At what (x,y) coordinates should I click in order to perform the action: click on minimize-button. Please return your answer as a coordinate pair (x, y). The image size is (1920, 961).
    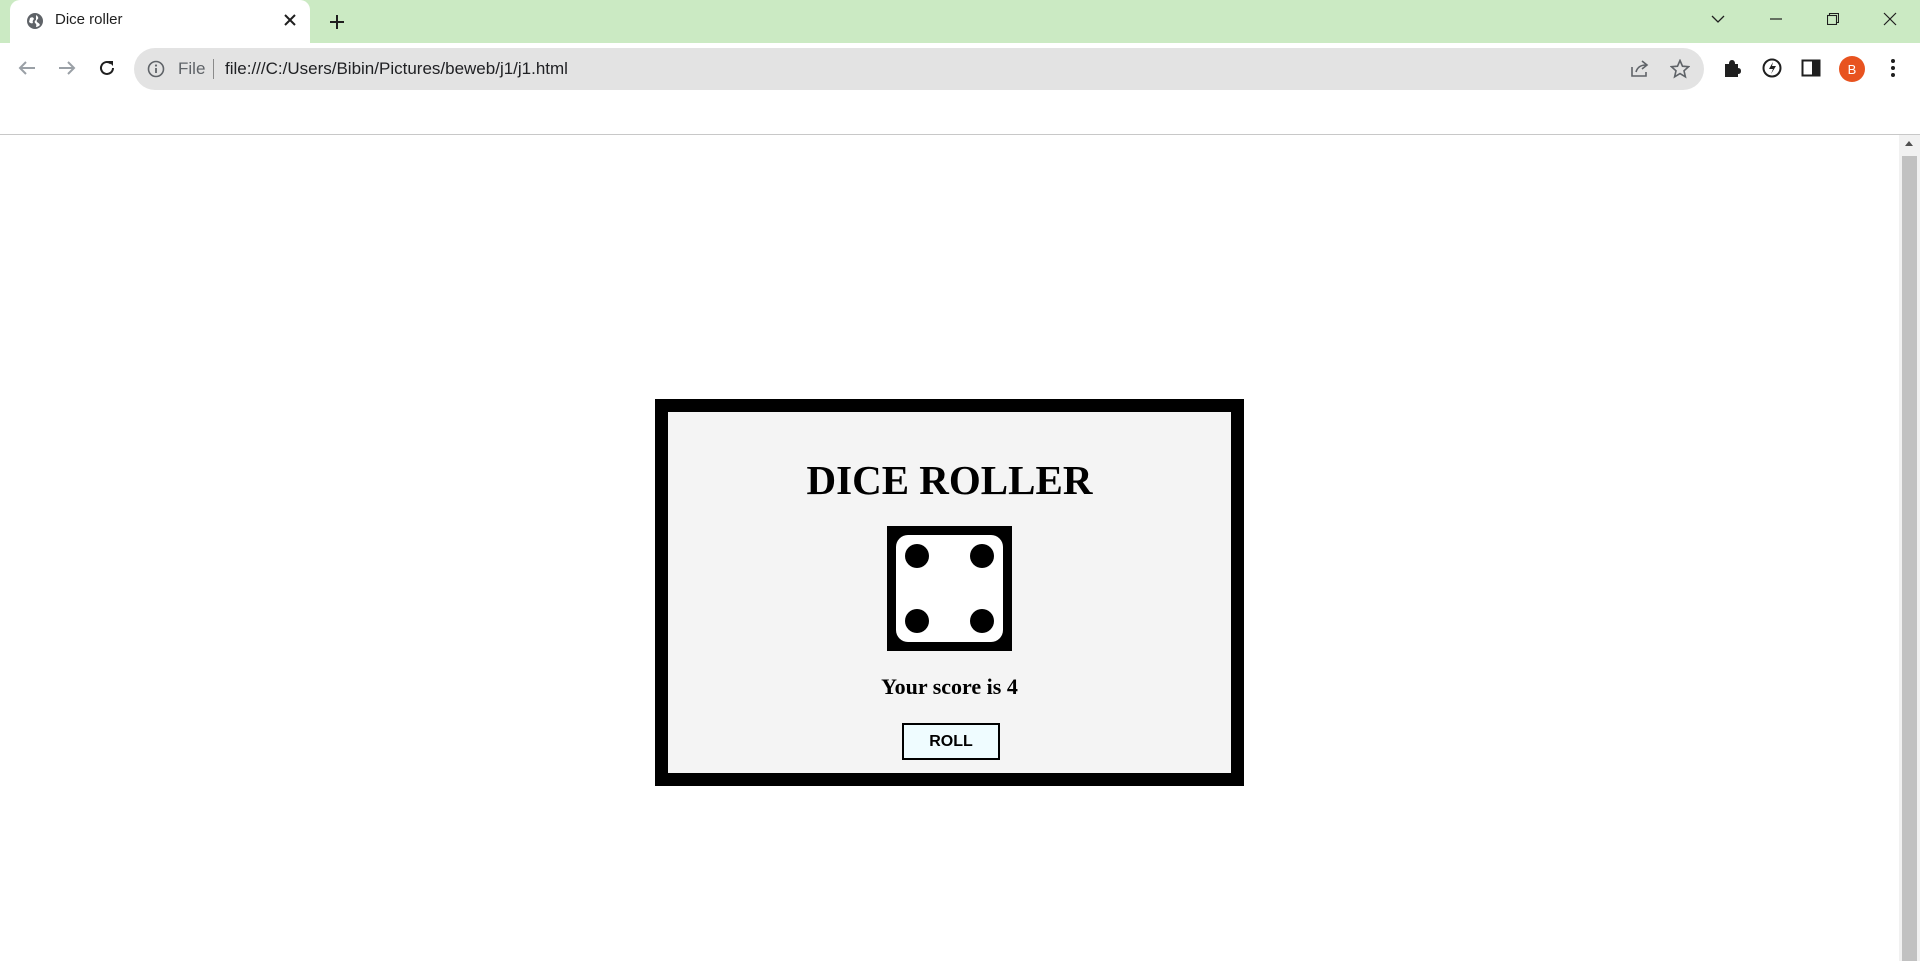
    Looking at the image, I should click on (1776, 19).